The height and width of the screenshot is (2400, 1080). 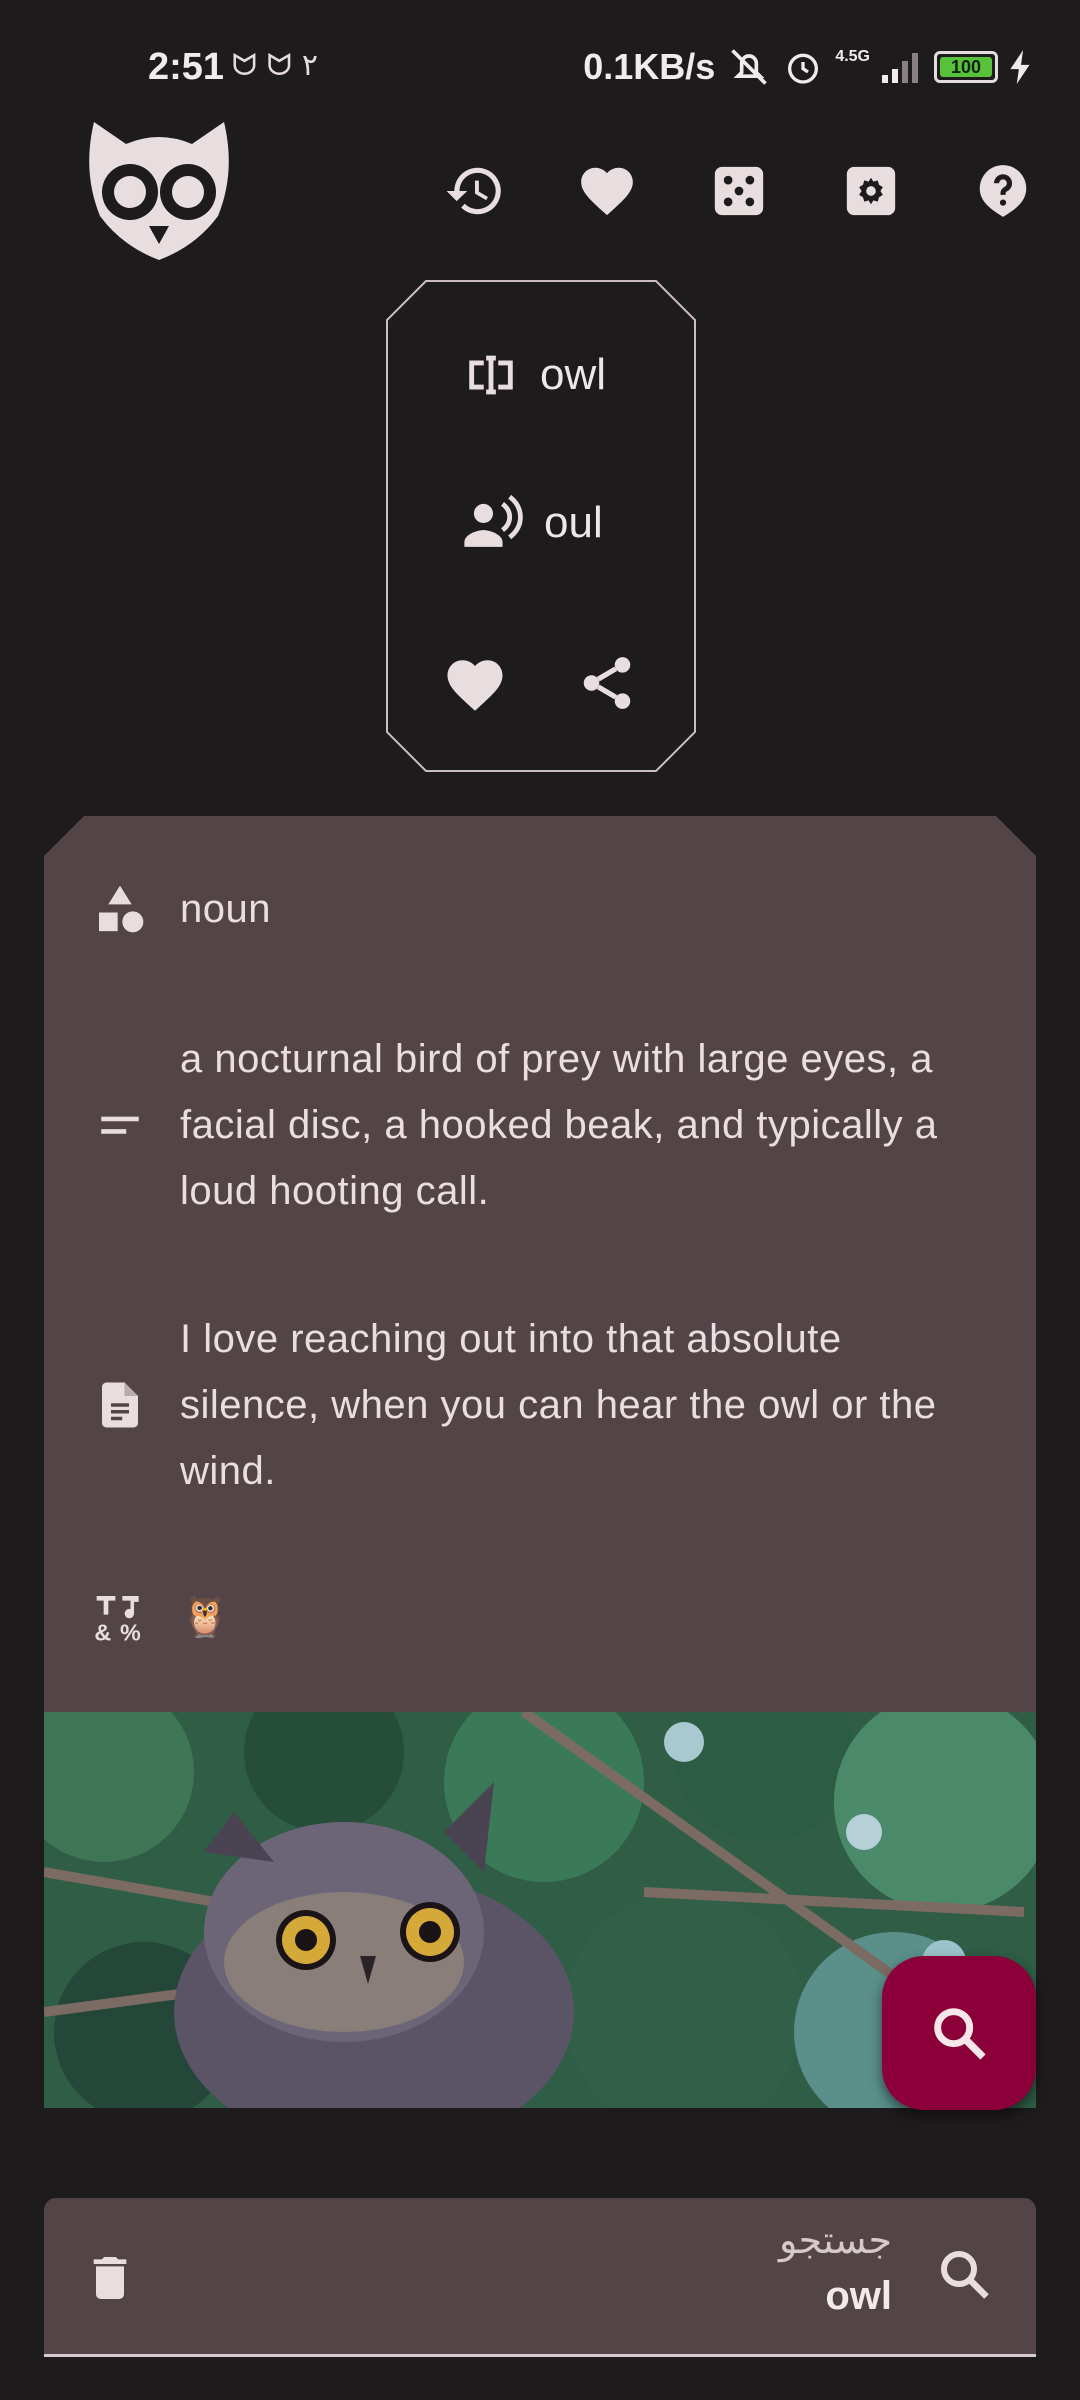 I want to click on status-extra: ۲, so click(x=309, y=65).